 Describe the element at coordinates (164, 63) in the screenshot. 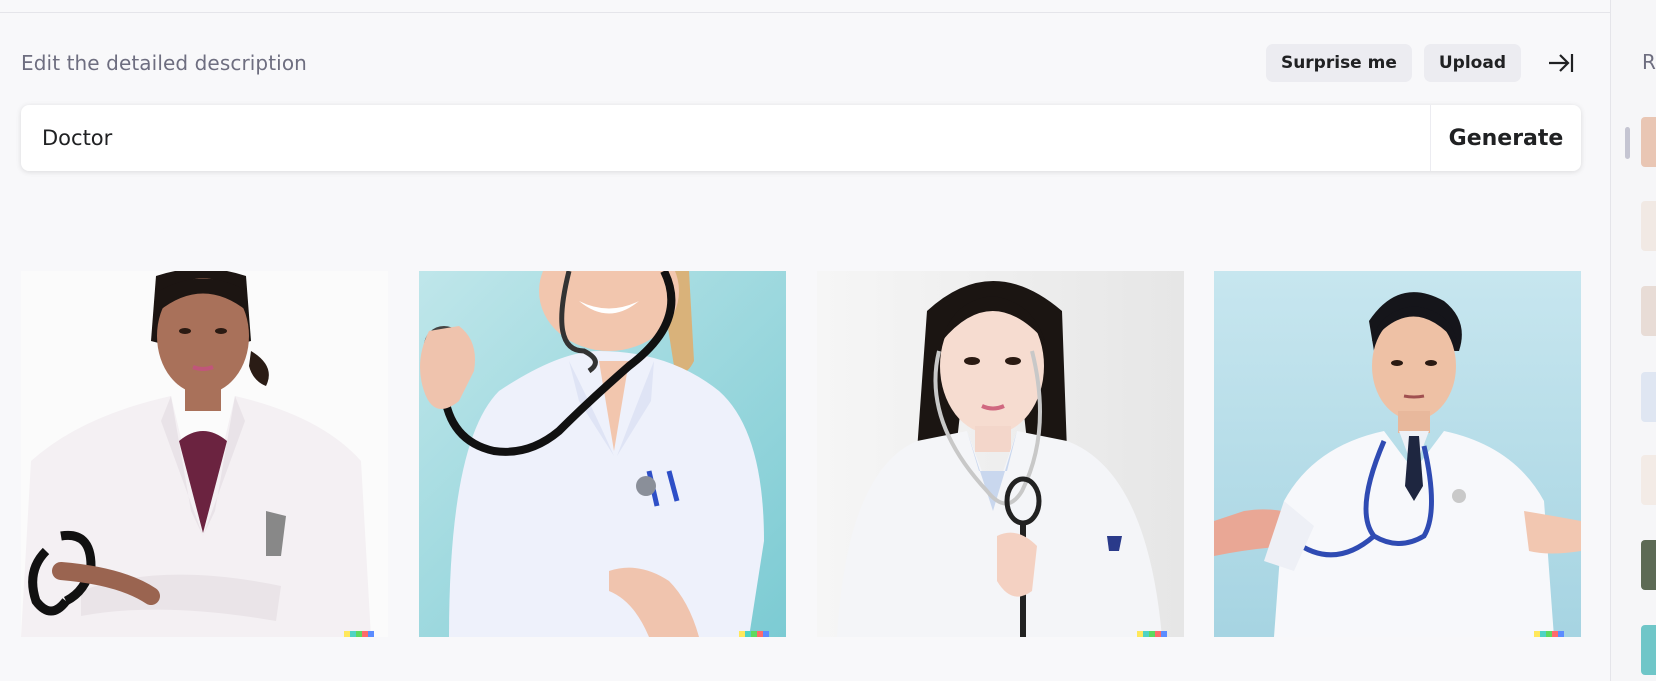

I see `description-label: Edit the detailed description` at that location.